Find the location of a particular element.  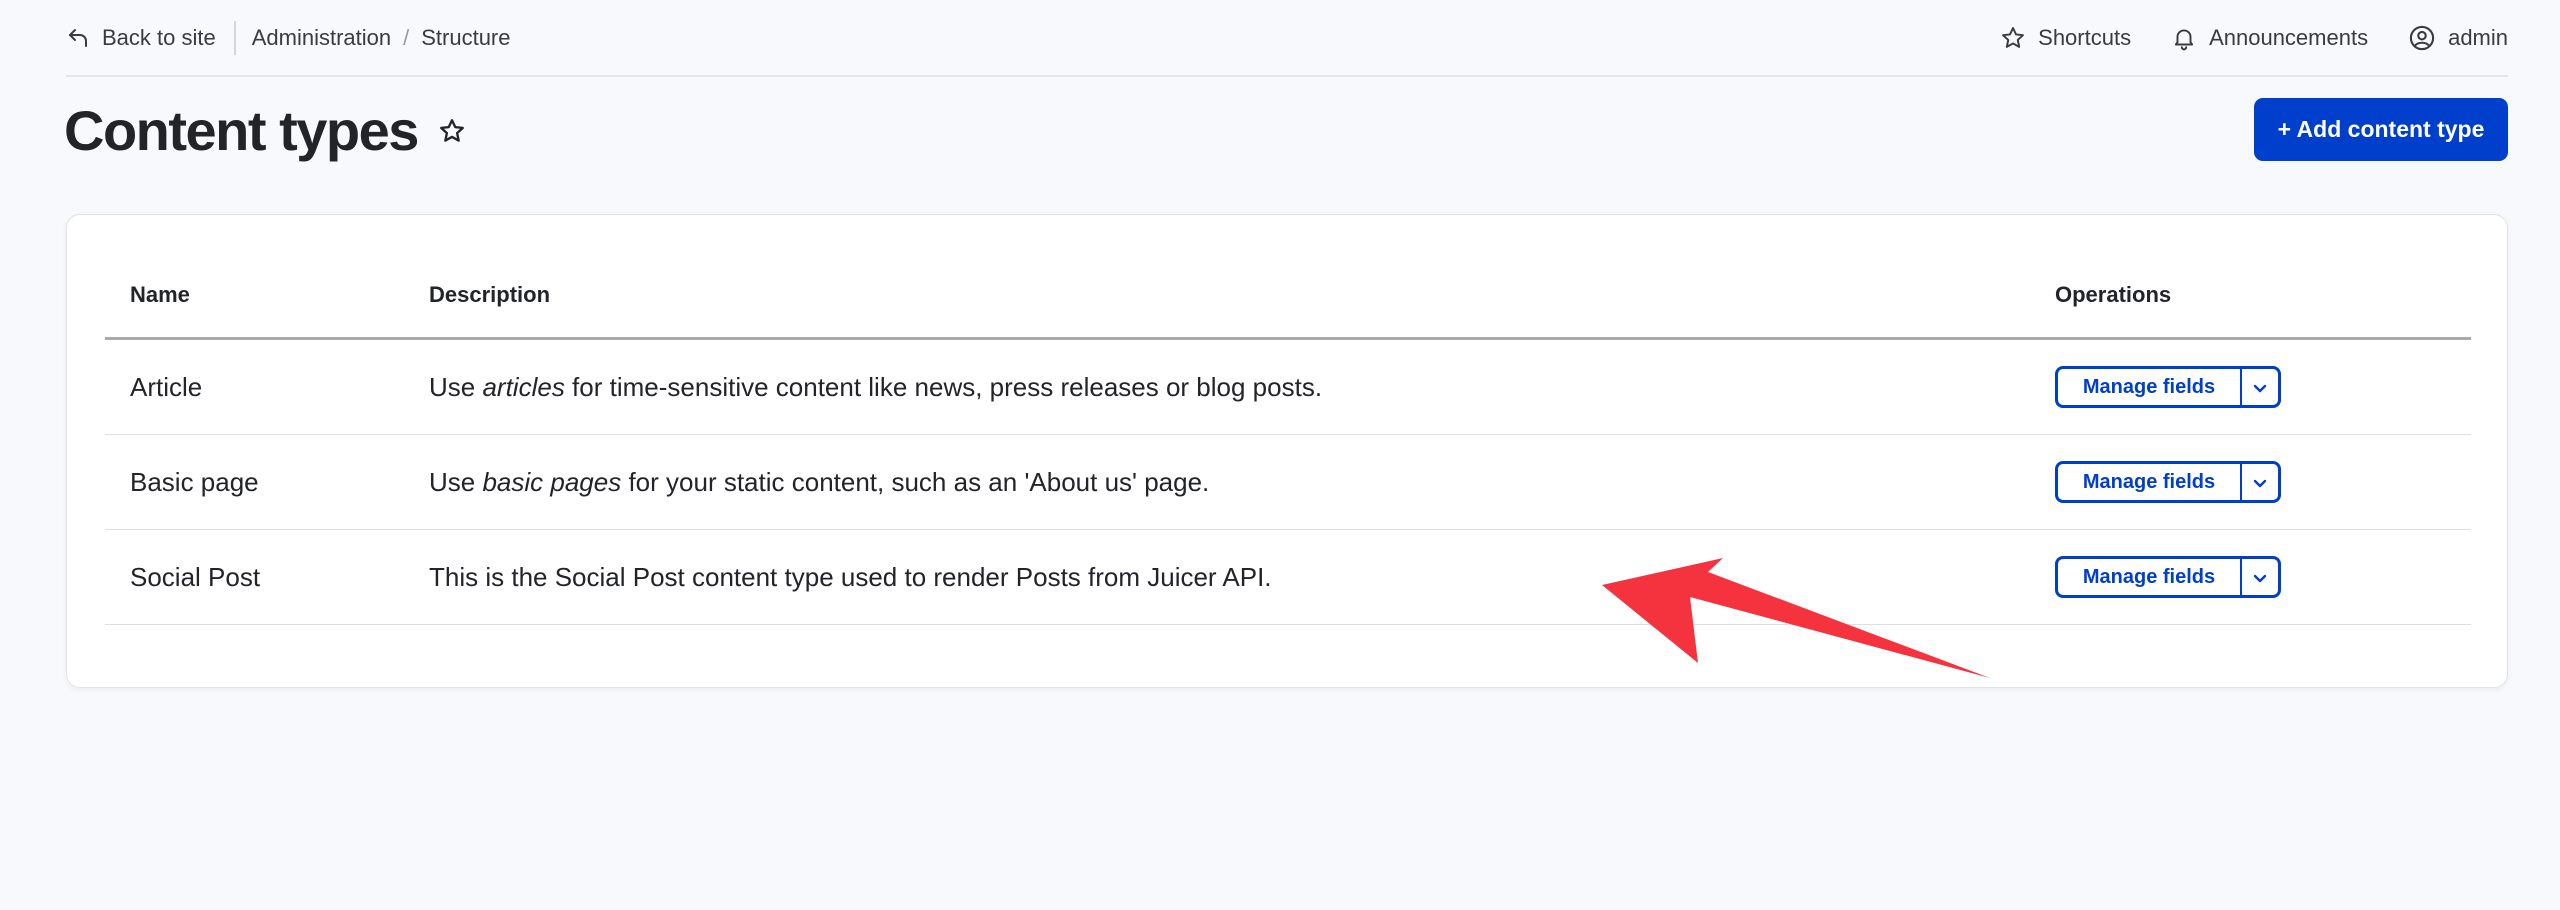

back-to-site-link: Back to site is located at coordinates (141, 38).